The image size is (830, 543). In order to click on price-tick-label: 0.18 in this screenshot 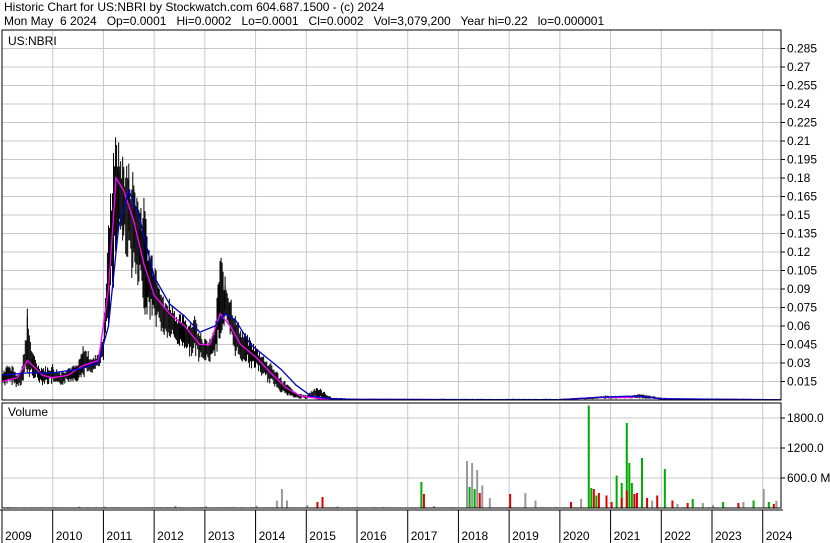, I will do `click(799, 178)`.